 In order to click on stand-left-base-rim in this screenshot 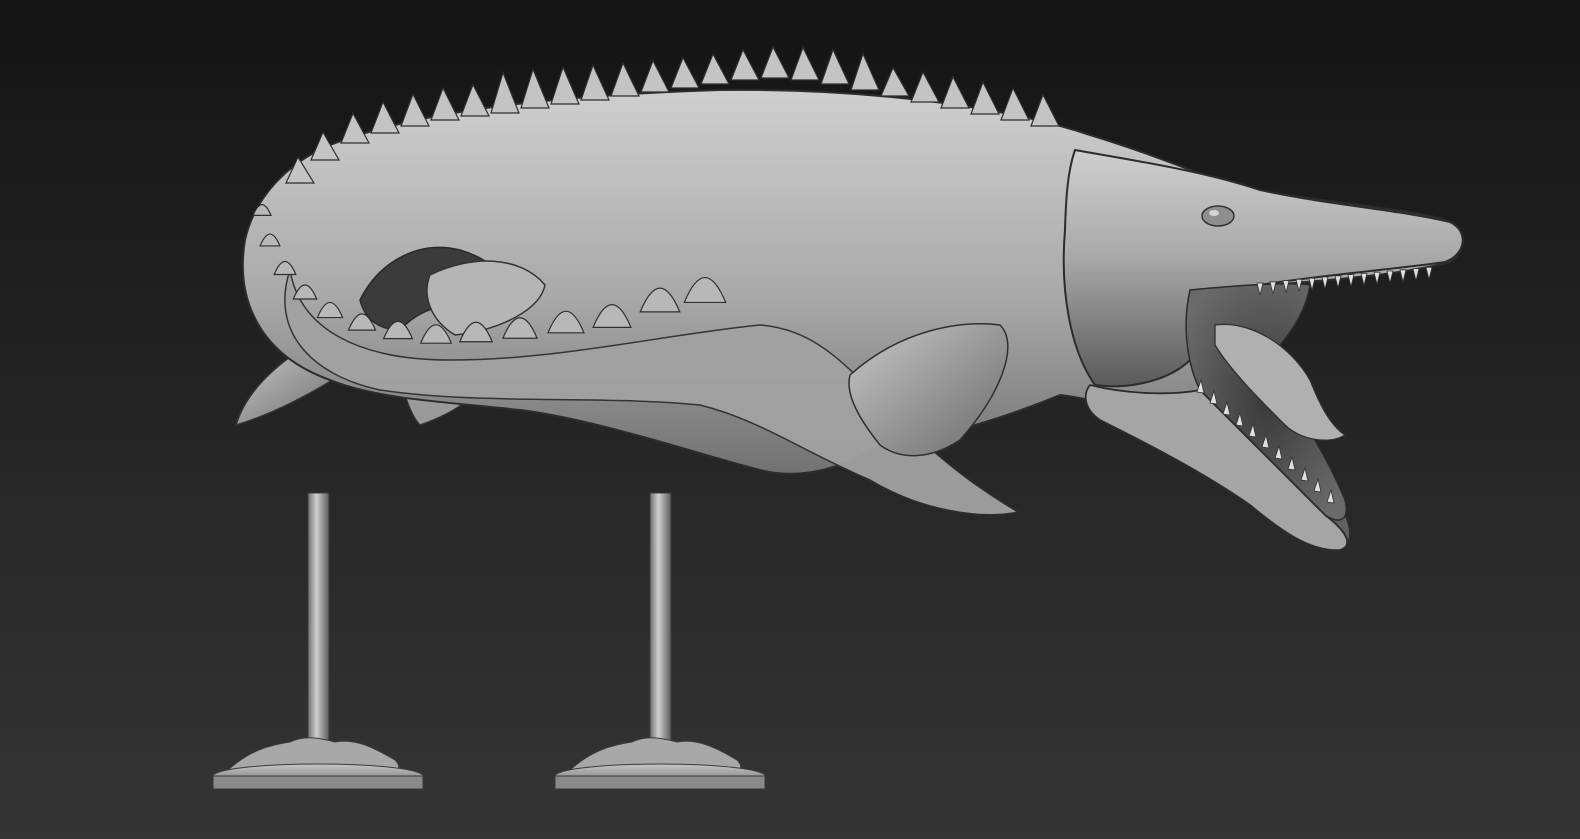, I will do `click(318, 782)`.